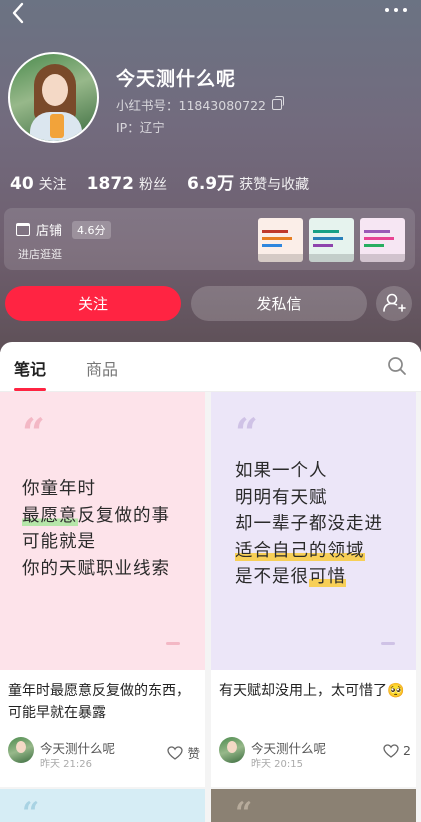 This screenshot has width=421, height=822. What do you see at coordinates (211, 184) in the screenshot?
I see `stat-number: 6.9万` at bounding box center [211, 184].